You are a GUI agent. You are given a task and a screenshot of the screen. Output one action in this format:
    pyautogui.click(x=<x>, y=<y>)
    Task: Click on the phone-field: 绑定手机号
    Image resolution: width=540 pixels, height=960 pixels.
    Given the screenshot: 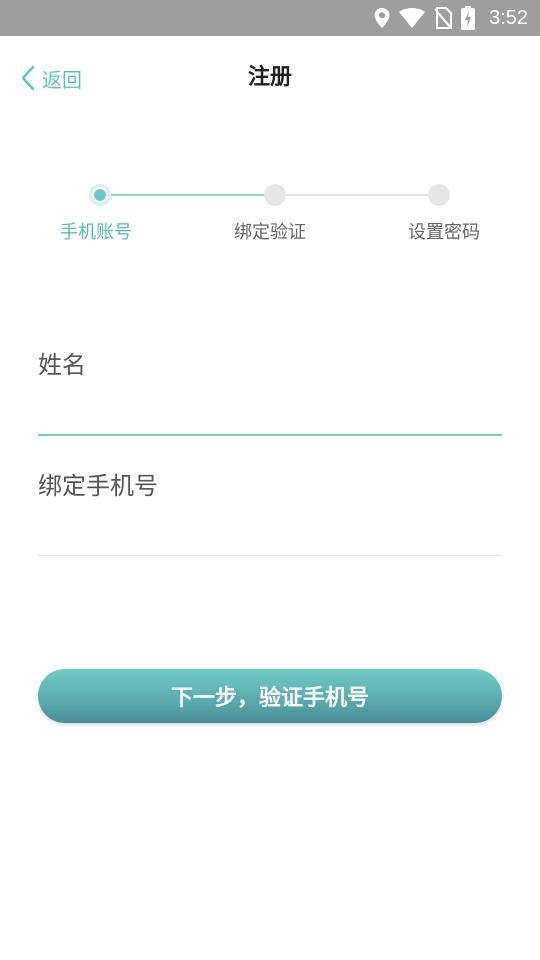 What is the action you would take?
    pyautogui.click(x=270, y=513)
    